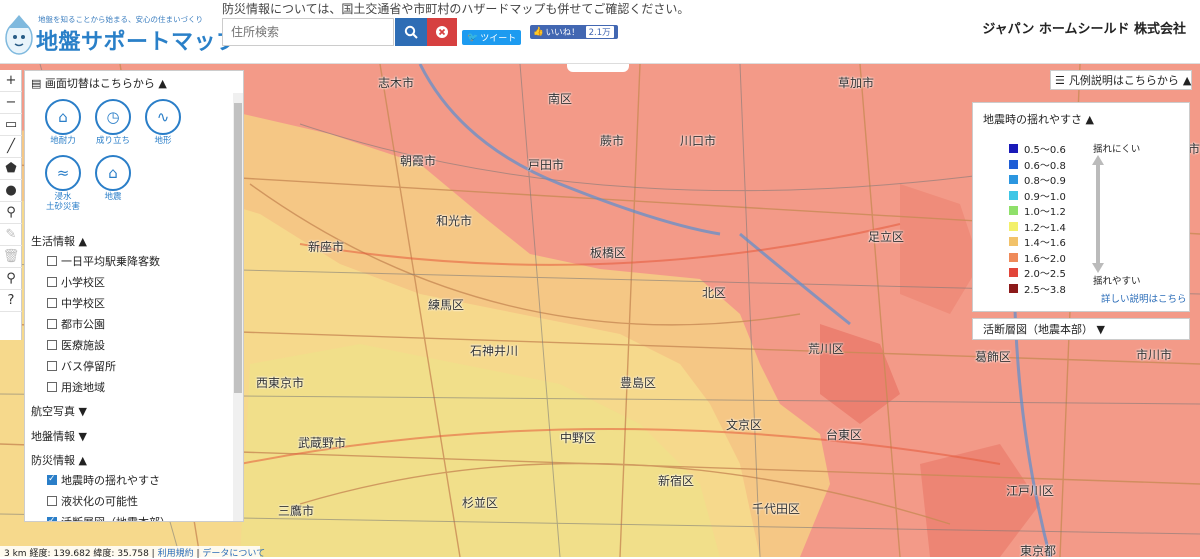 The height and width of the screenshot is (559, 1200). What do you see at coordinates (1144, 298) in the screenshot?
I see `detail-link: 詳しい説明はこちら` at bounding box center [1144, 298].